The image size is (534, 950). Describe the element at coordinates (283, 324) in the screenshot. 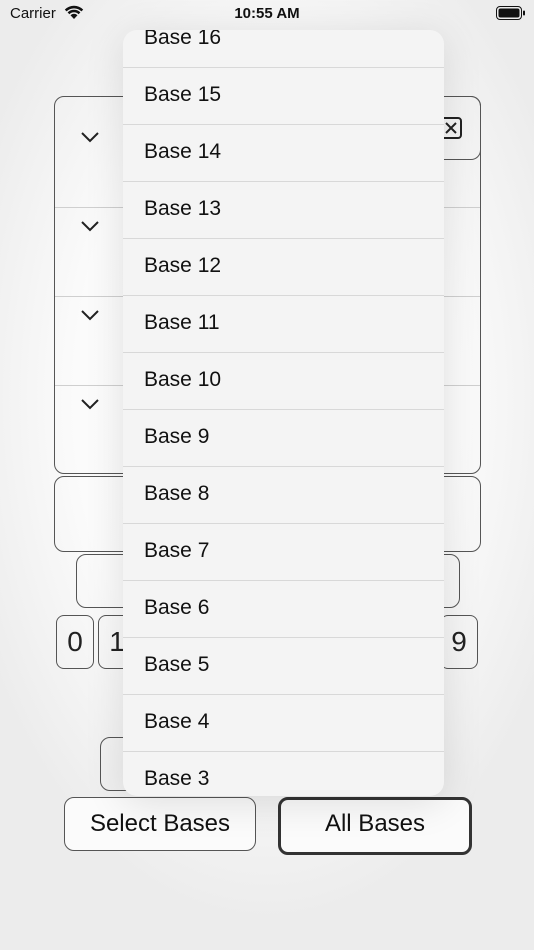

I see `list-item-base-11: Base 11` at that location.